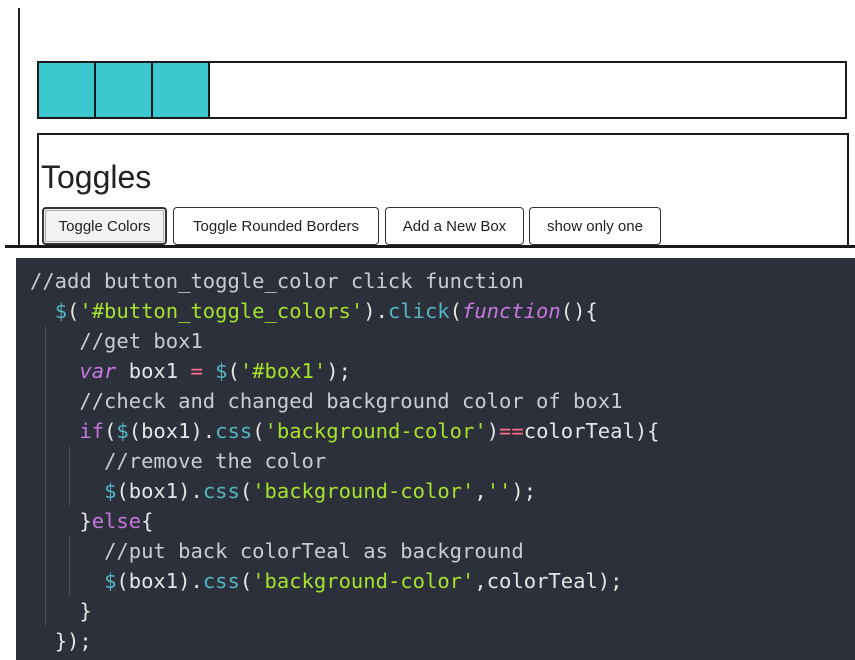 The width and height of the screenshot is (855, 660). Describe the element at coordinates (92, 431) in the screenshot. I see `code-token: if` at that location.